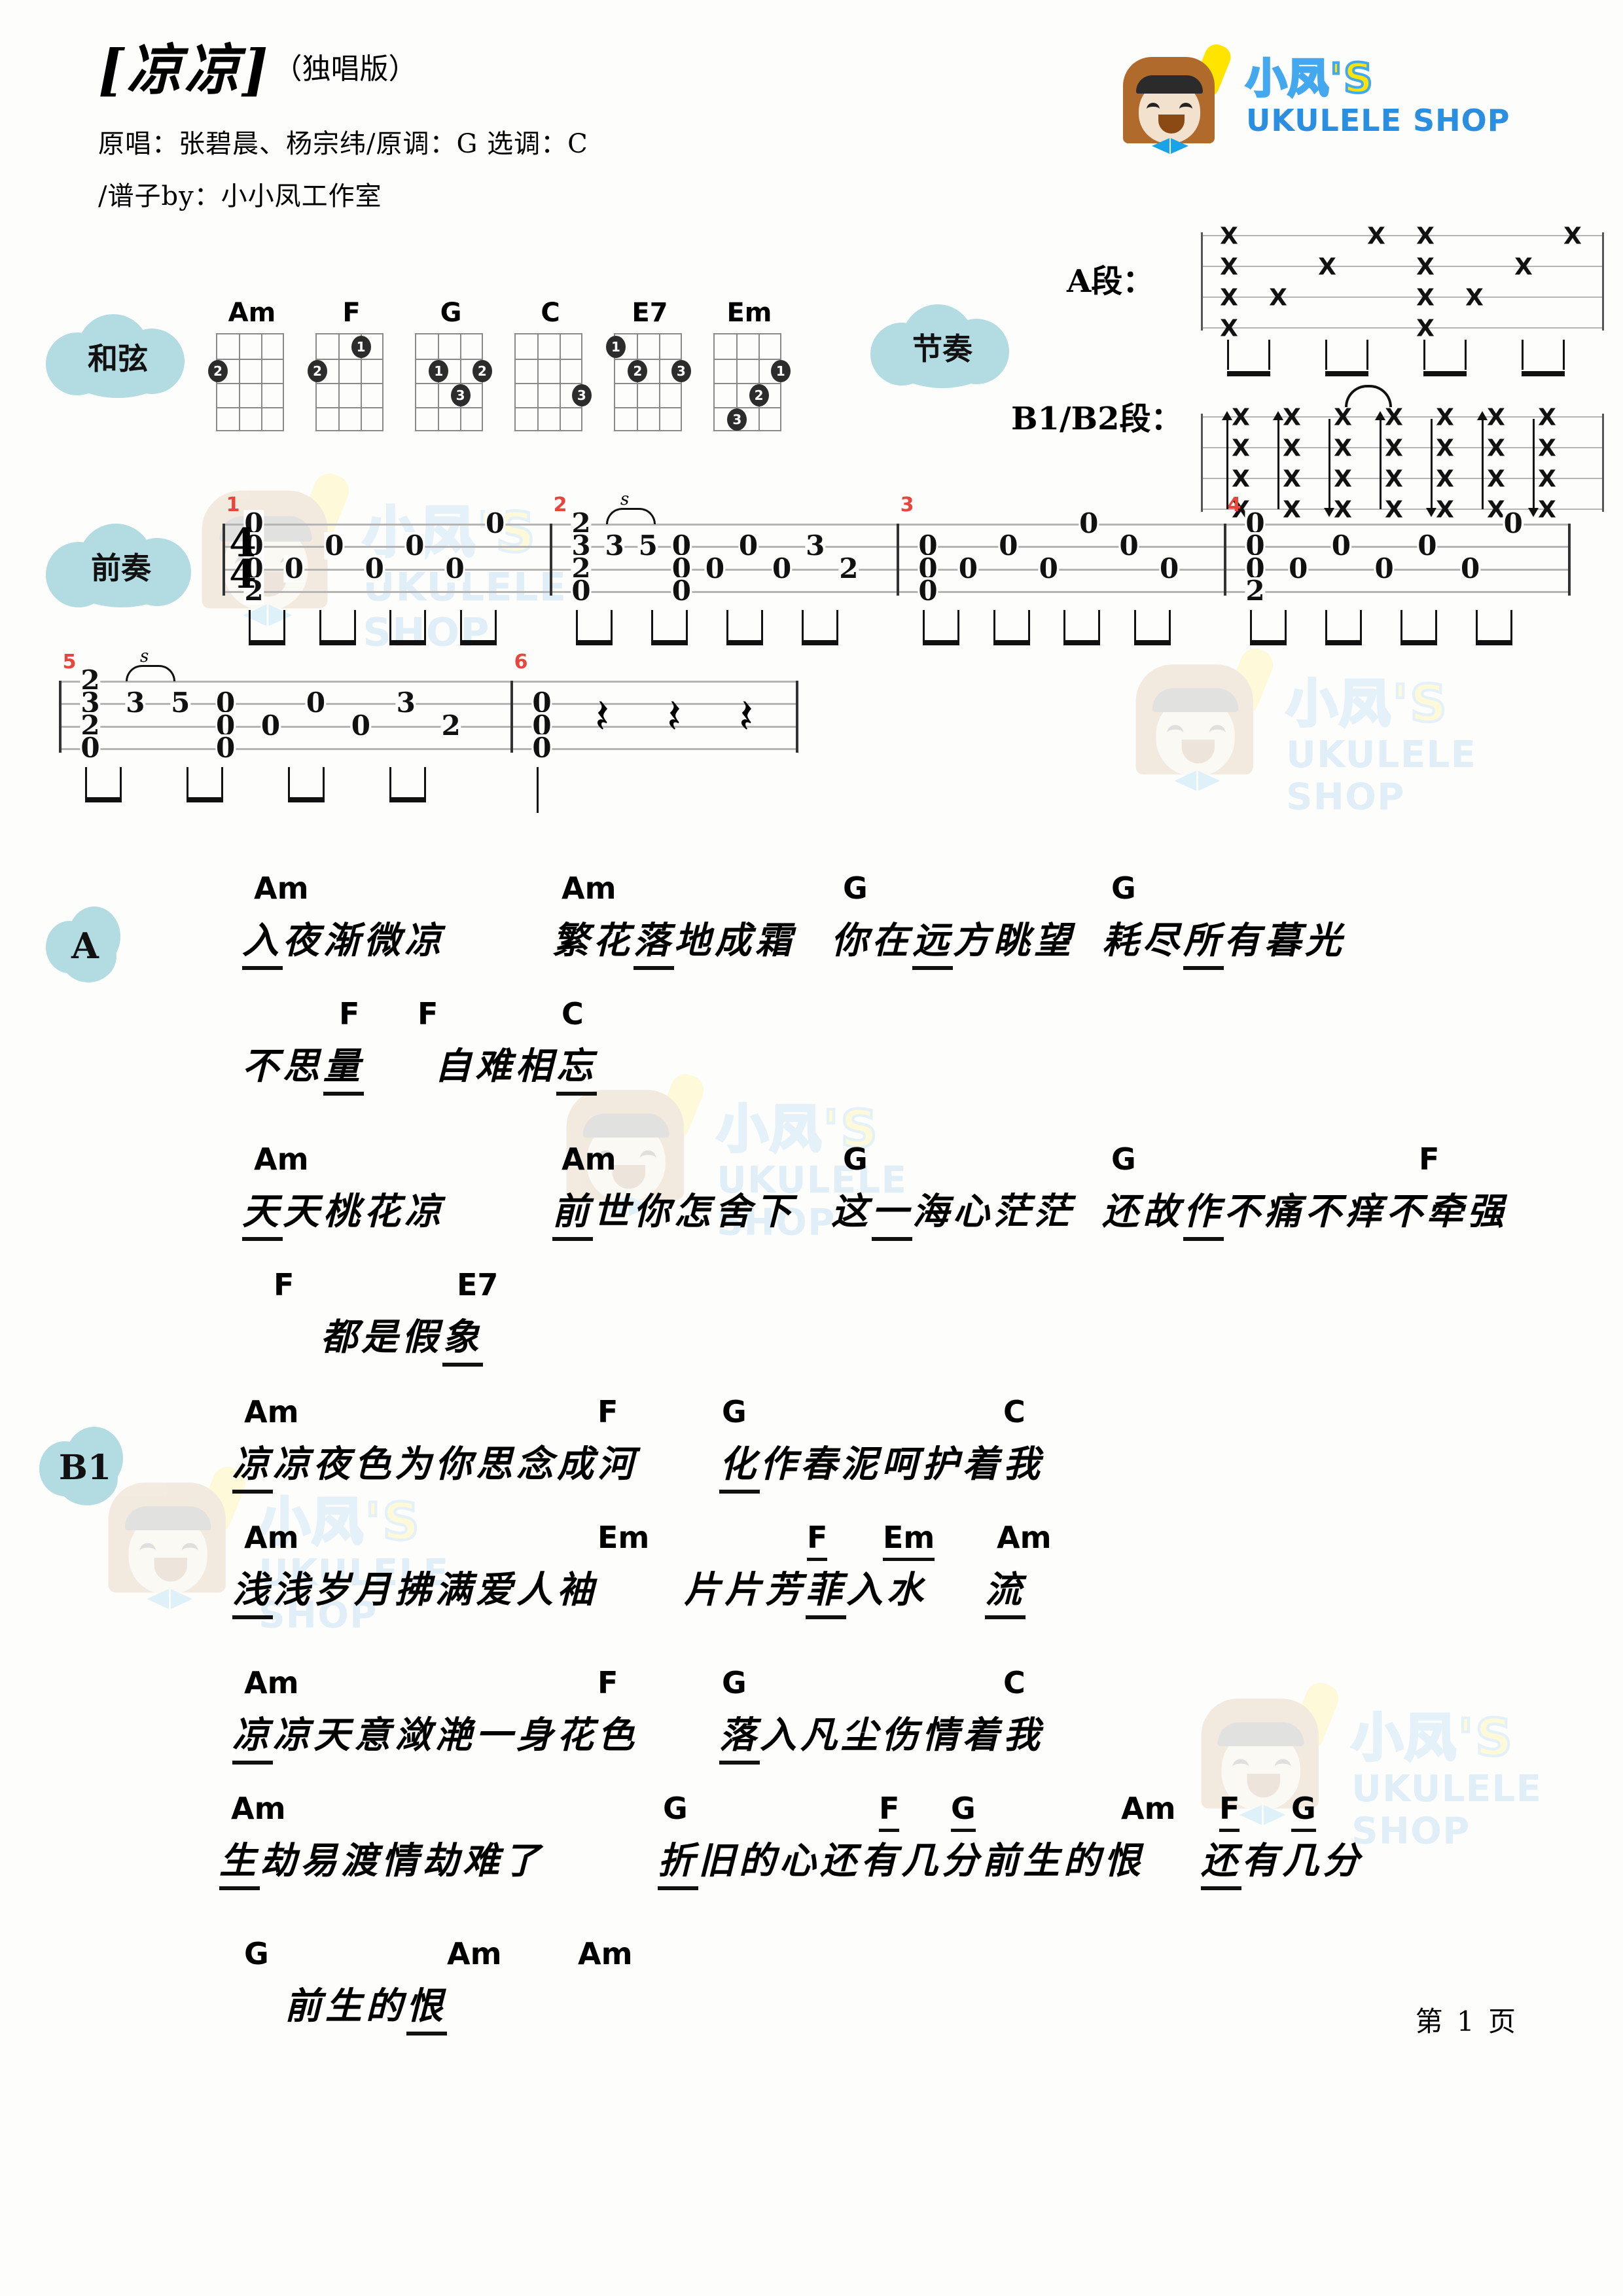 This screenshot has height=2296, width=1623. Describe the element at coordinates (854, 1811) in the screenshot. I see `chord-line: Am G F G Am F G` at that location.